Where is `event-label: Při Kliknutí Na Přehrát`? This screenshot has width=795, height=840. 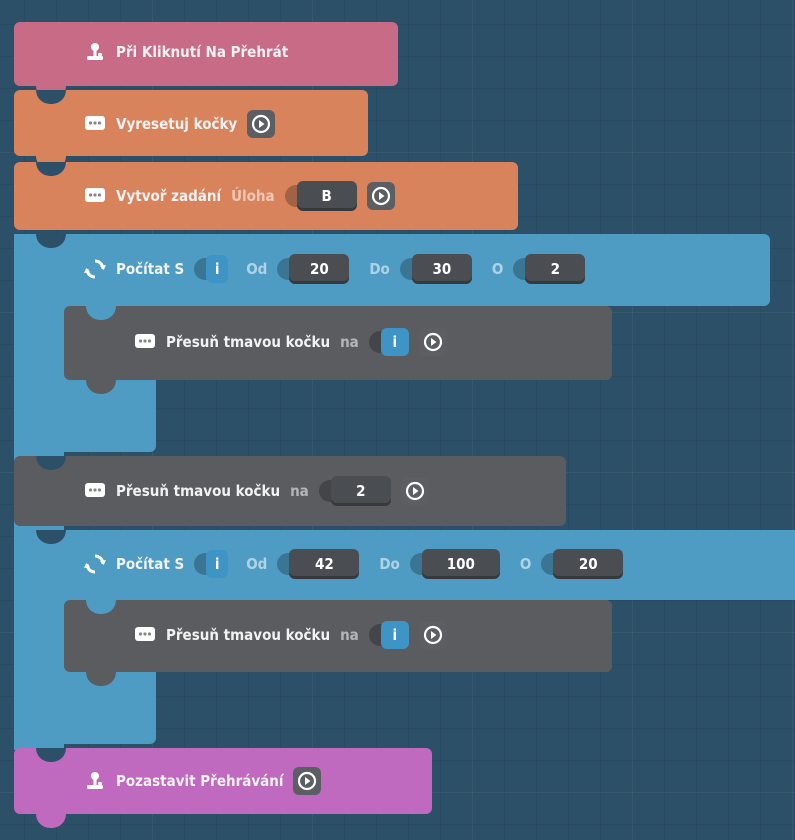
event-label: Při Kliknutí Na Přehrát is located at coordinates (202, 52).